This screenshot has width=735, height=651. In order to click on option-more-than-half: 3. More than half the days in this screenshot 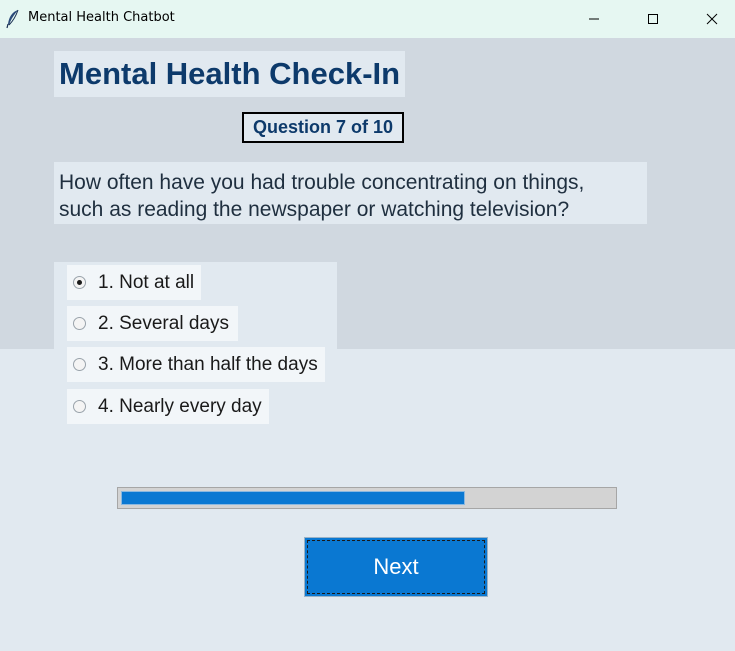, I will do `click(196, 364)`.